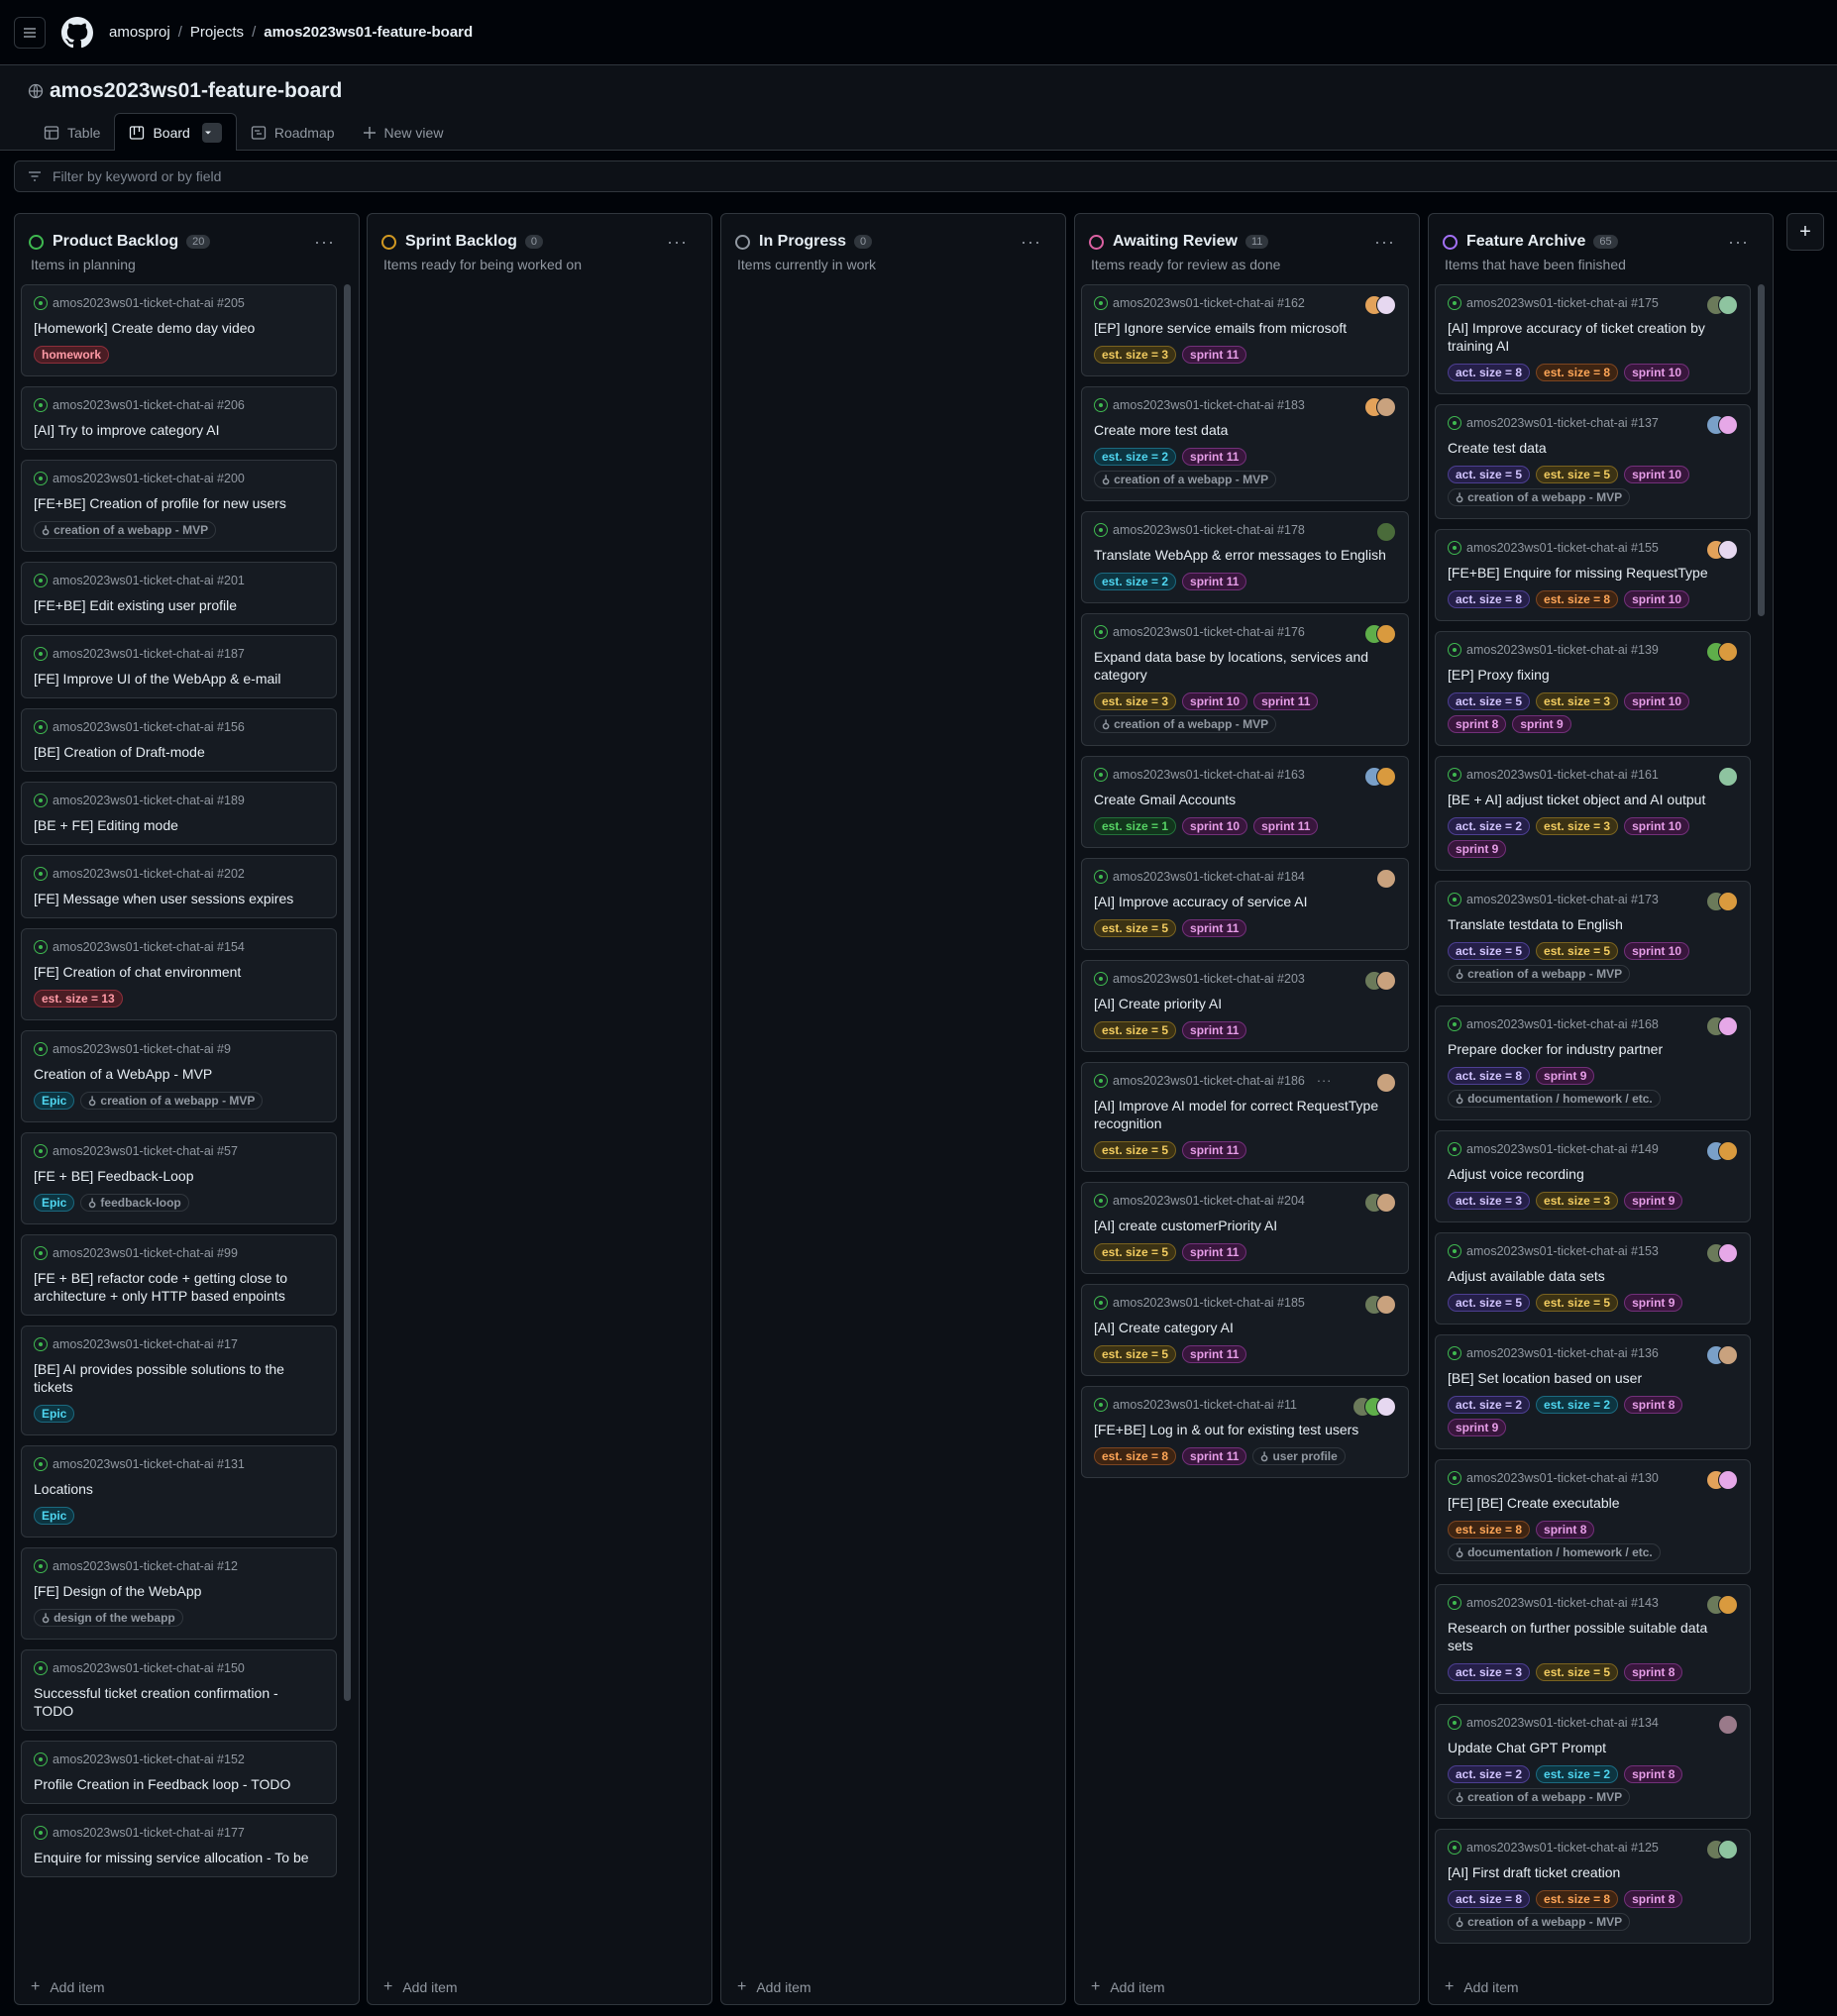 This screenshot has height=2016, width=1837. I want to click on scrollbar-thumb, so click(347, 993).